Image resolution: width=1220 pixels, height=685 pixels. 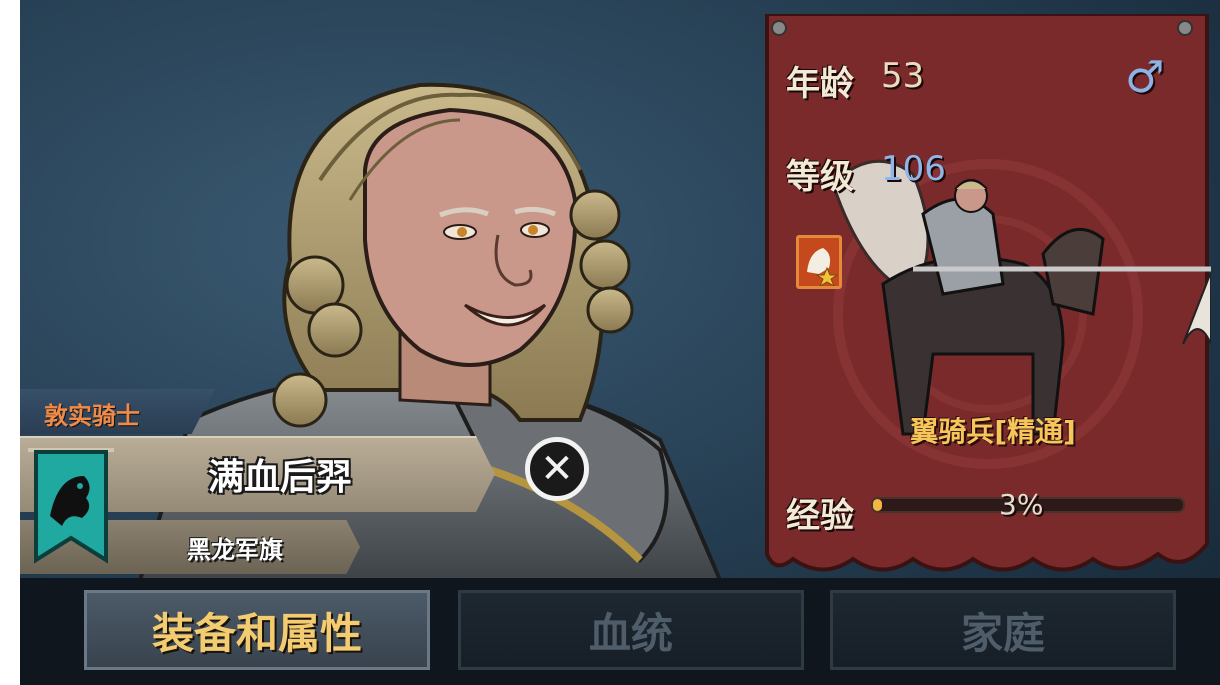 I want to click on black-dragon-standard-icon, so click(x=71, y=505).